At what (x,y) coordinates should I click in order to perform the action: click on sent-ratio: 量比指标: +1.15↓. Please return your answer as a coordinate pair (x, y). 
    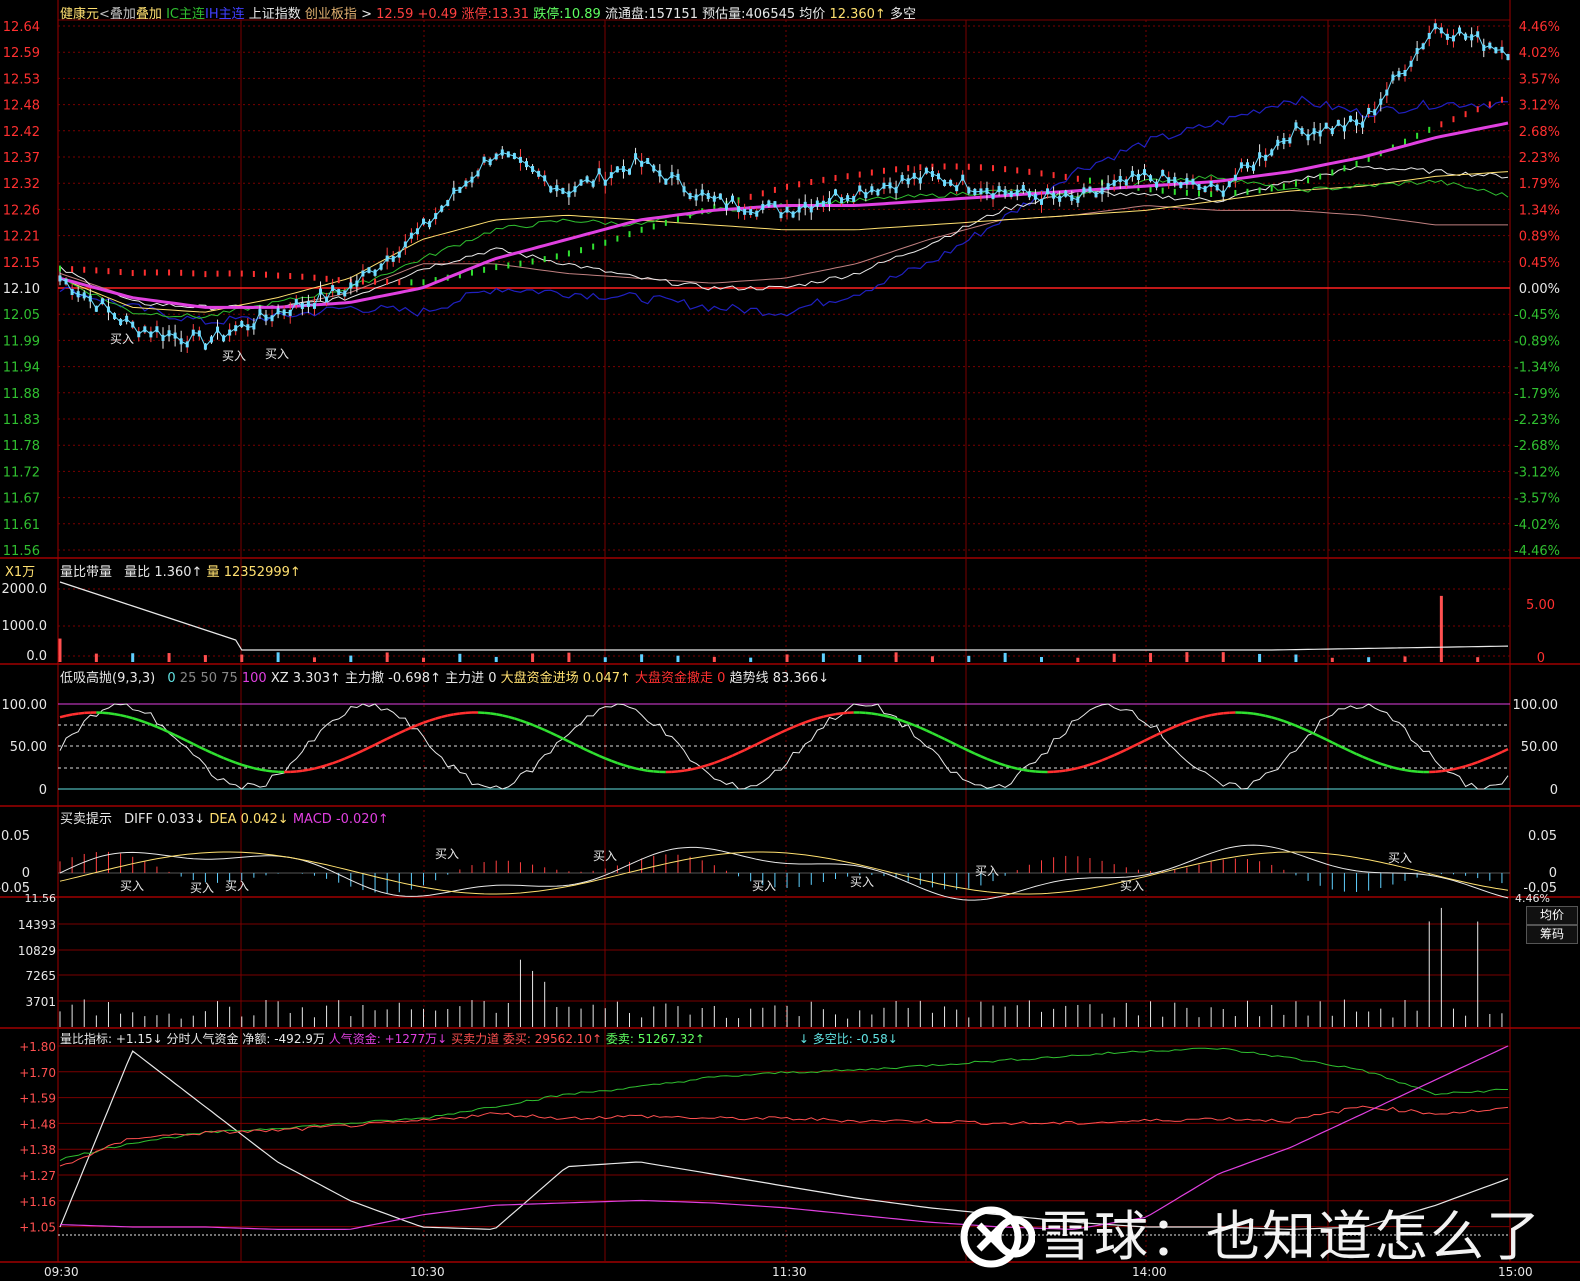
    Looking at the image, I should click on (111, 1039).